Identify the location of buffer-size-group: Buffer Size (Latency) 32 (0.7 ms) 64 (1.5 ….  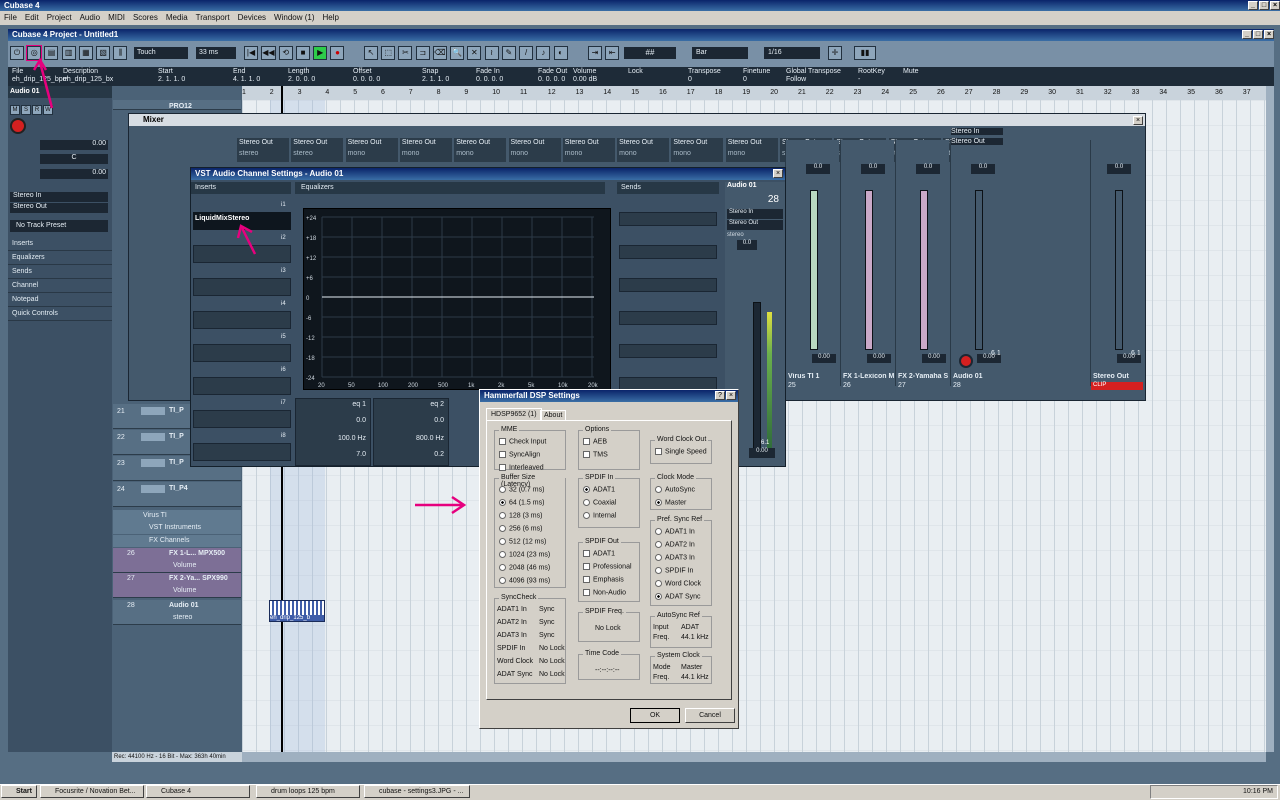
(530, 531).